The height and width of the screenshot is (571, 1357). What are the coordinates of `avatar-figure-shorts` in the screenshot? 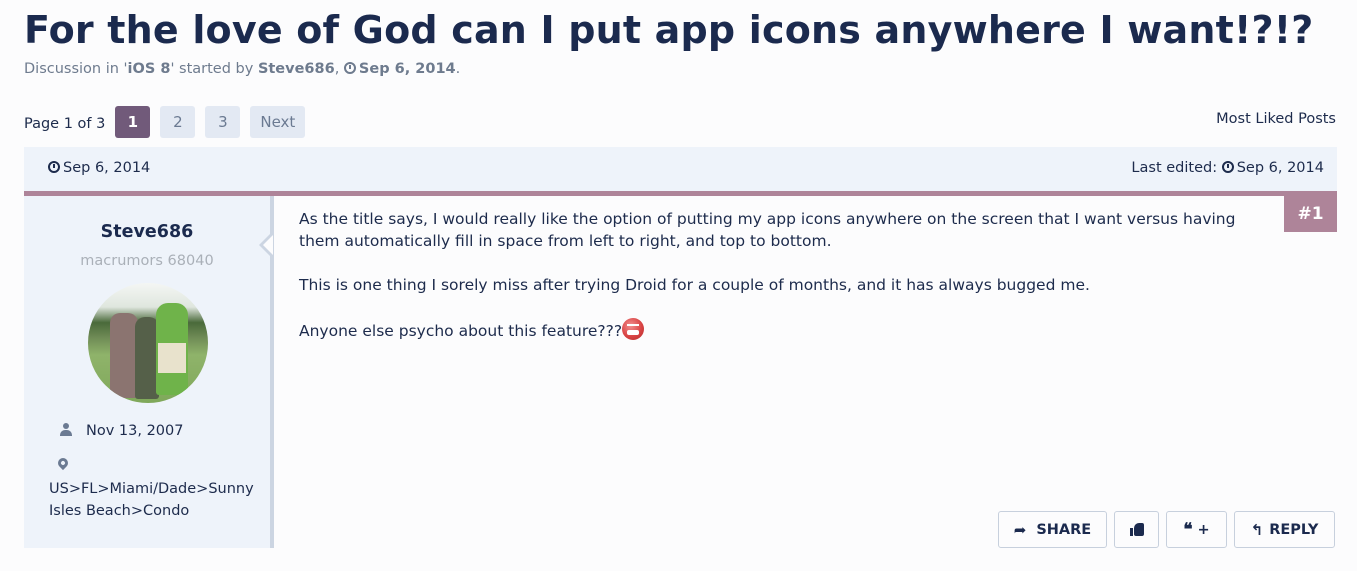 It's located at (172, 358).